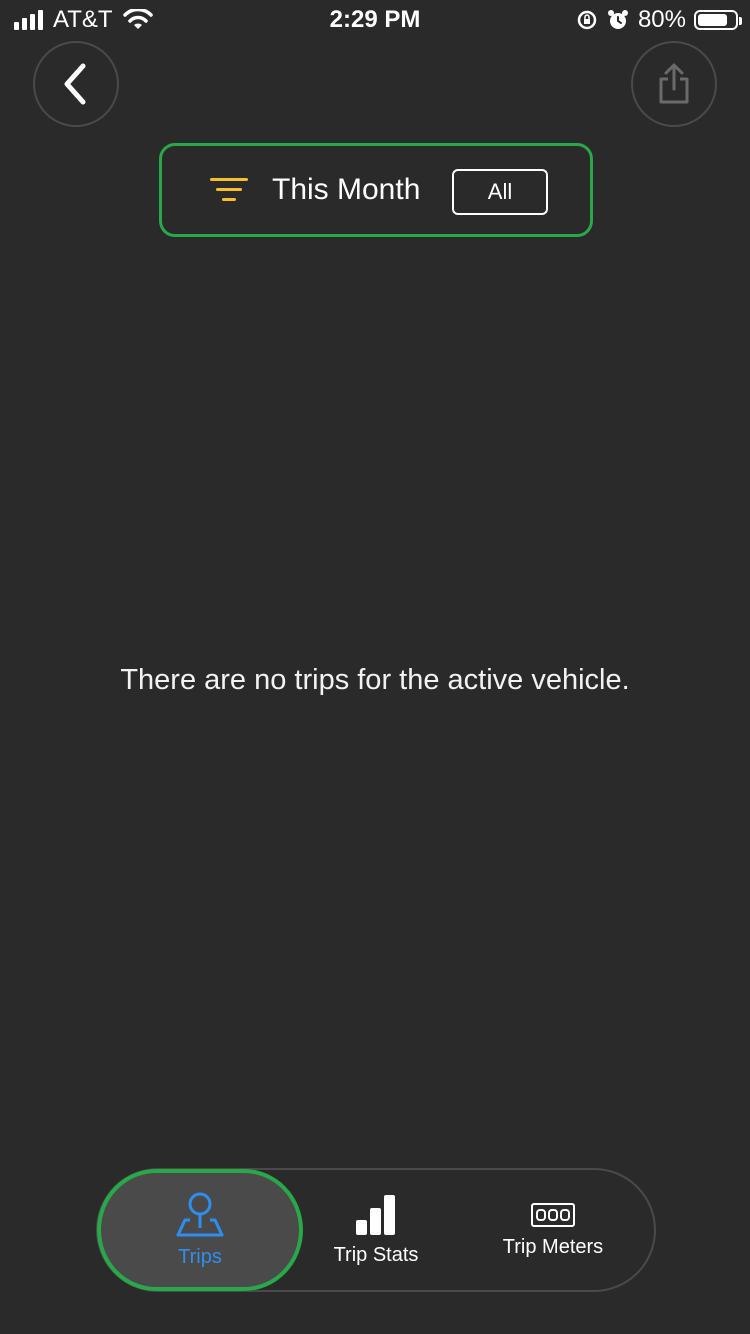 Image resolution: width=750 pixels, height=1334 pixels. What do you see at coordinates (200, 1256) in the screenshot?
I see `tab-trips-label: Trips` at bounding box center [200, 1256].